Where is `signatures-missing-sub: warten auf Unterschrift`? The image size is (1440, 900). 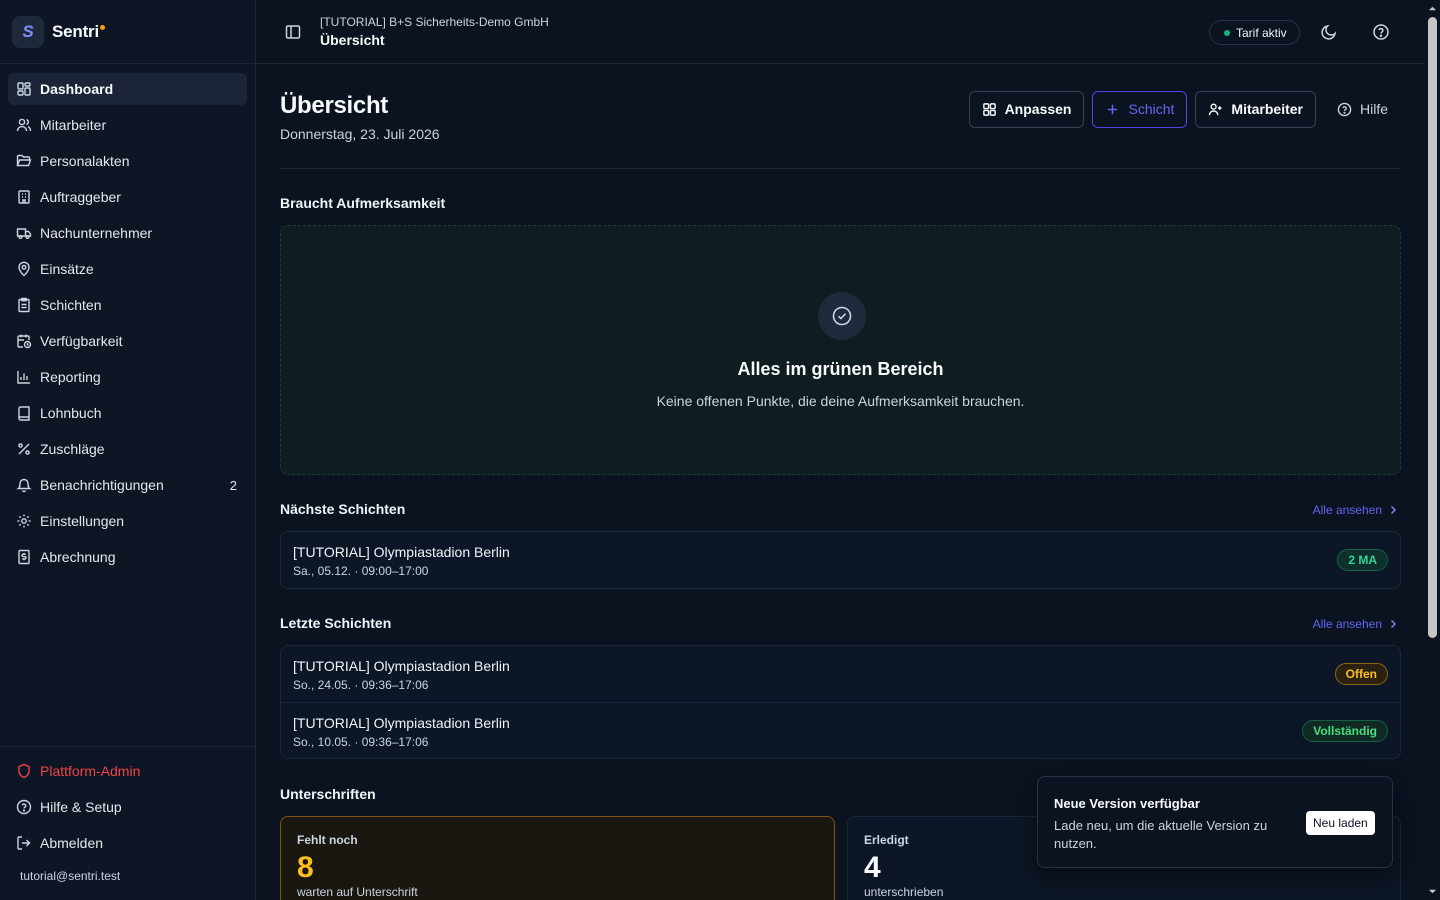 signatures-missing-sub: warten auf Unterschrift is located at coordinates (357, 892).